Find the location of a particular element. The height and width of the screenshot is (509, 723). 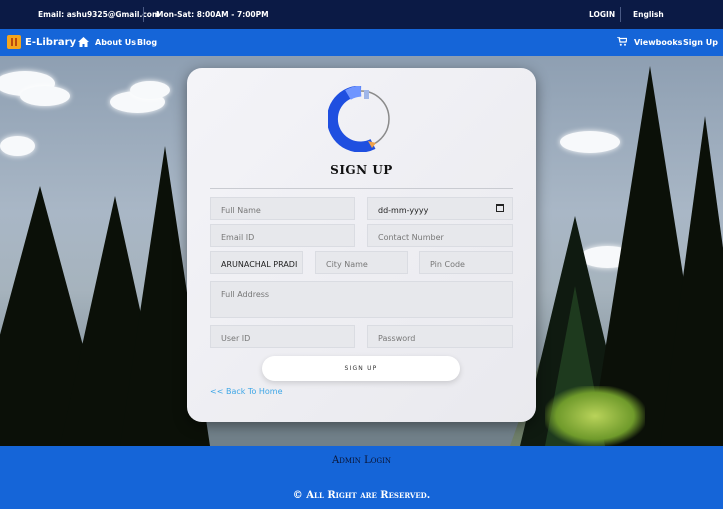

brand-name: E-Library is located at coordinates (51, 42).